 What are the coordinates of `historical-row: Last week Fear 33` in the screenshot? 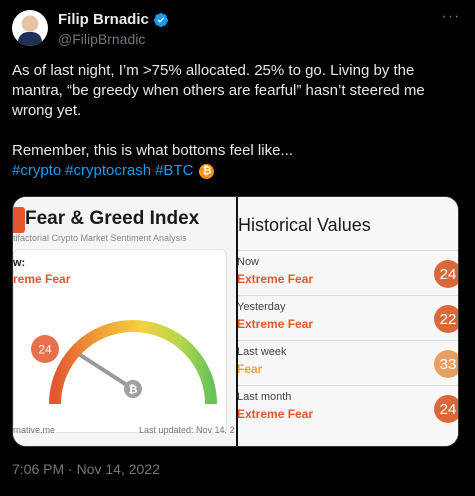 It's located at (348, 362).